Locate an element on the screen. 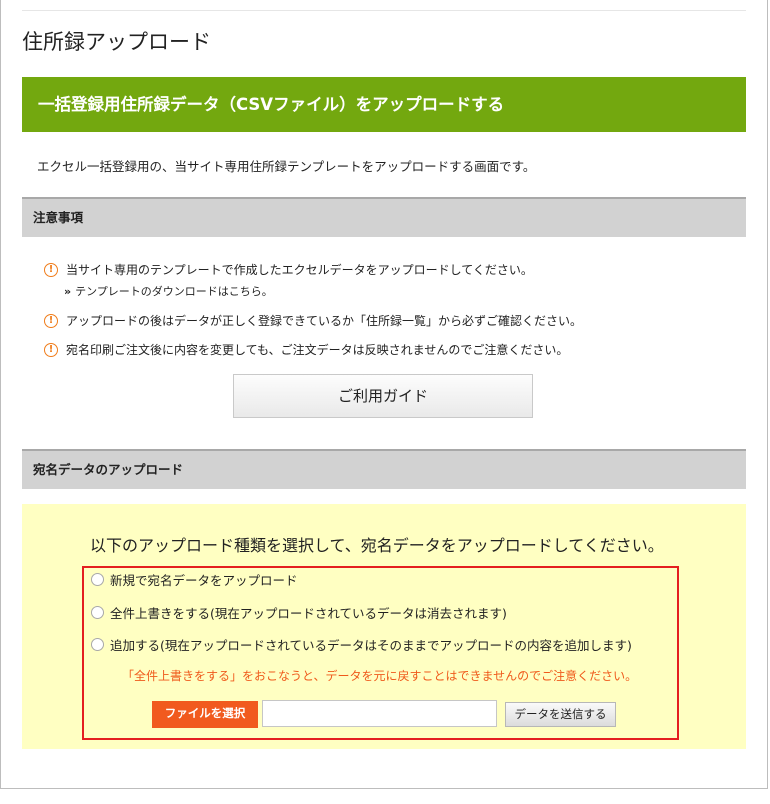 The image size is (770, 804). submit-data-button: データを送信する is located at coordinates (560, 714).